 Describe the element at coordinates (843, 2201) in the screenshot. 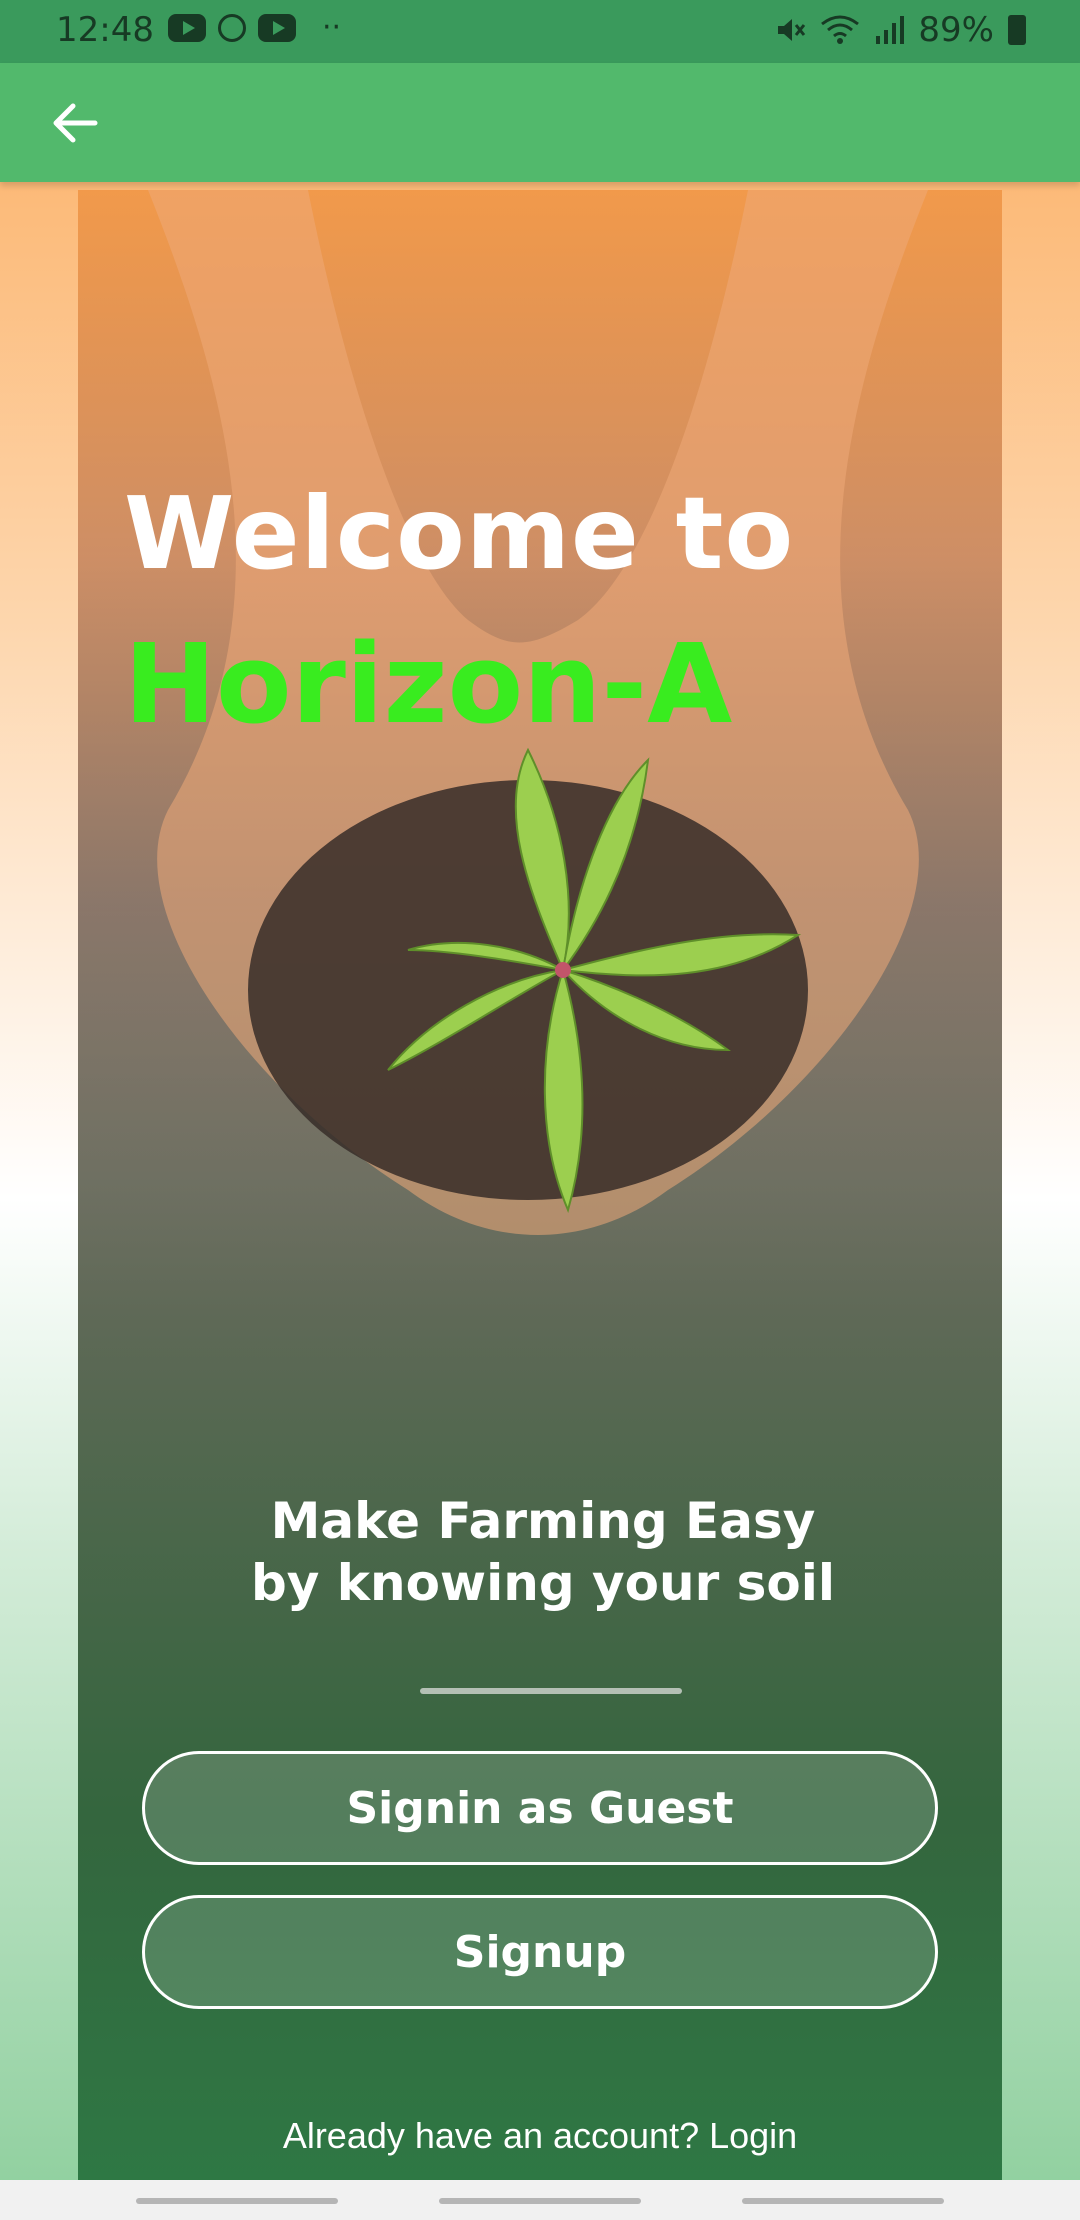

I see `nav-back-button` at that location.